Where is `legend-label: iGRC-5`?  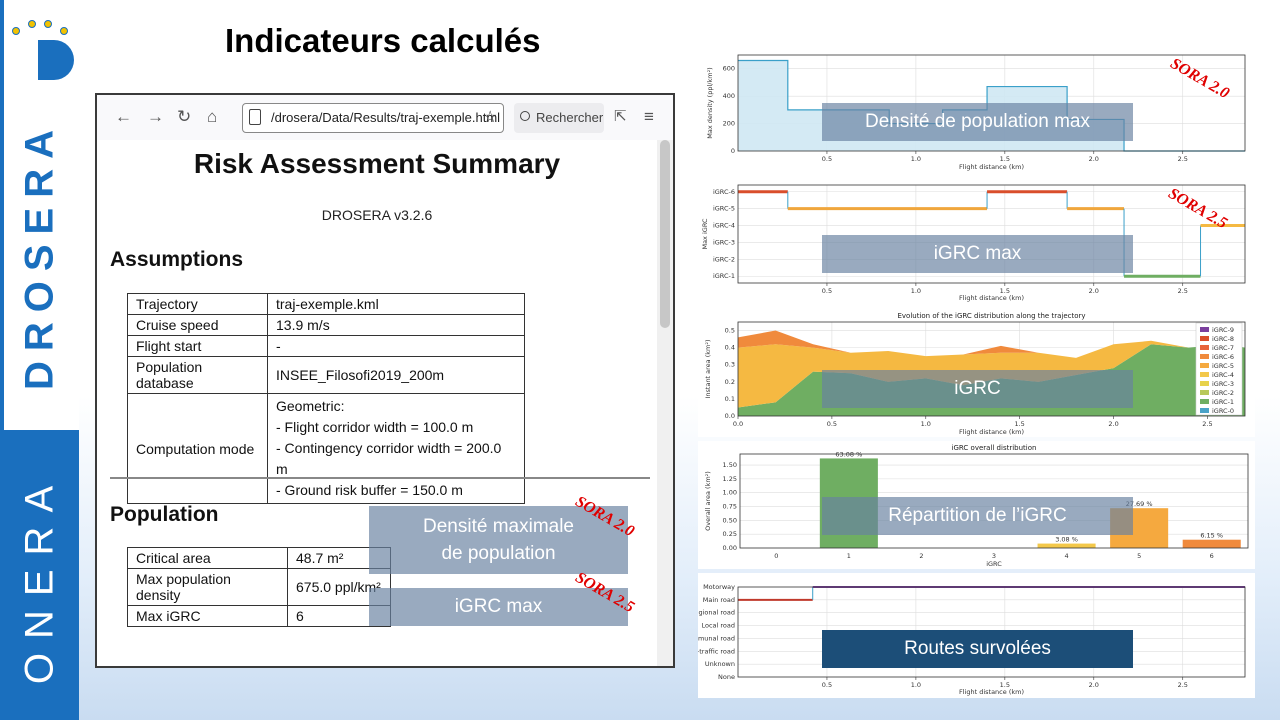 legend-label: iGRC-5 is located at coordinates (1223, 366).